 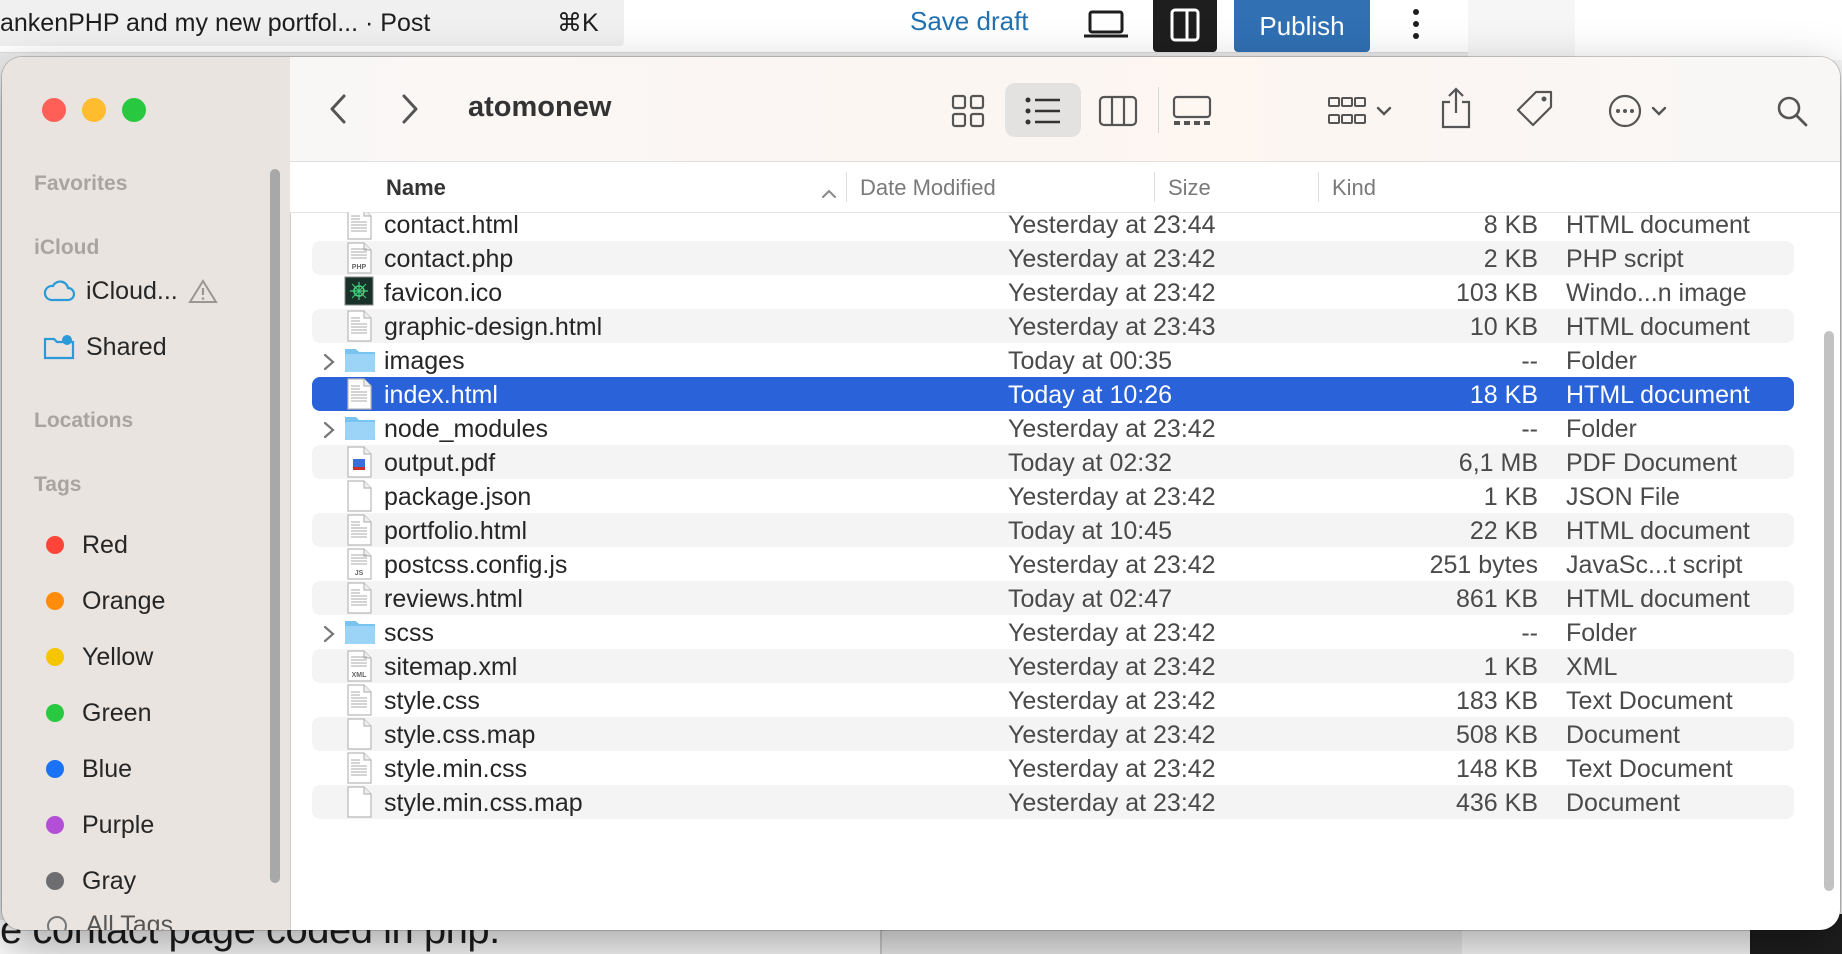 I want to click on file-kind: PDF Document, so click(x=1651, y=463).